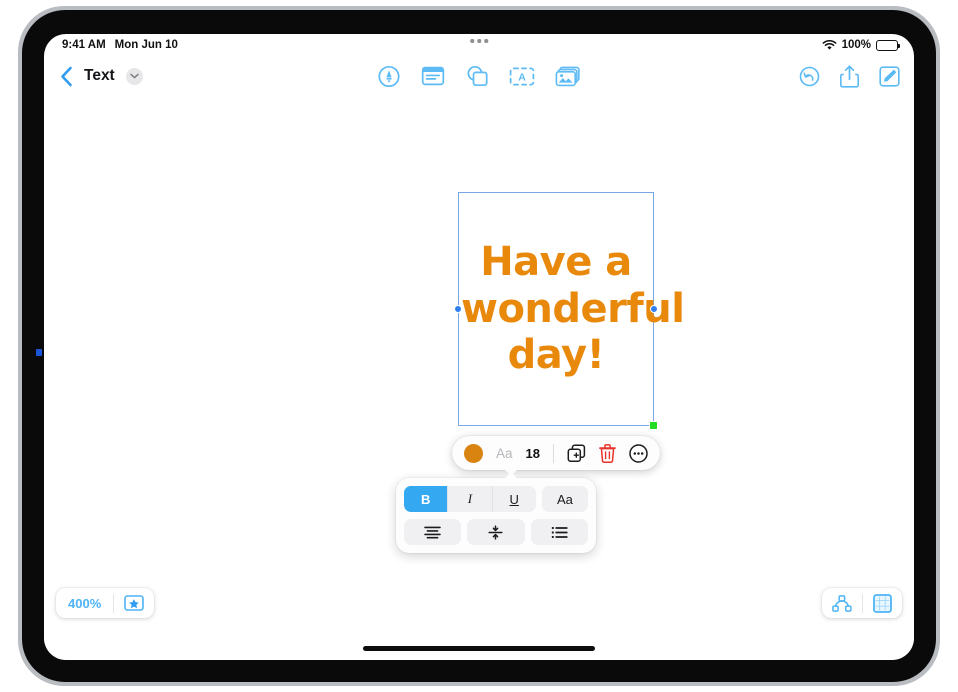  I want to click on vertical-align-center-icon, so click(496, 532).